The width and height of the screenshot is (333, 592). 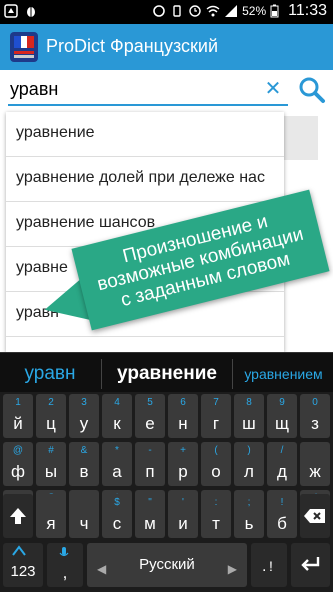 I want to click on candidate-word: уравнением, so click(x=283, y=374).